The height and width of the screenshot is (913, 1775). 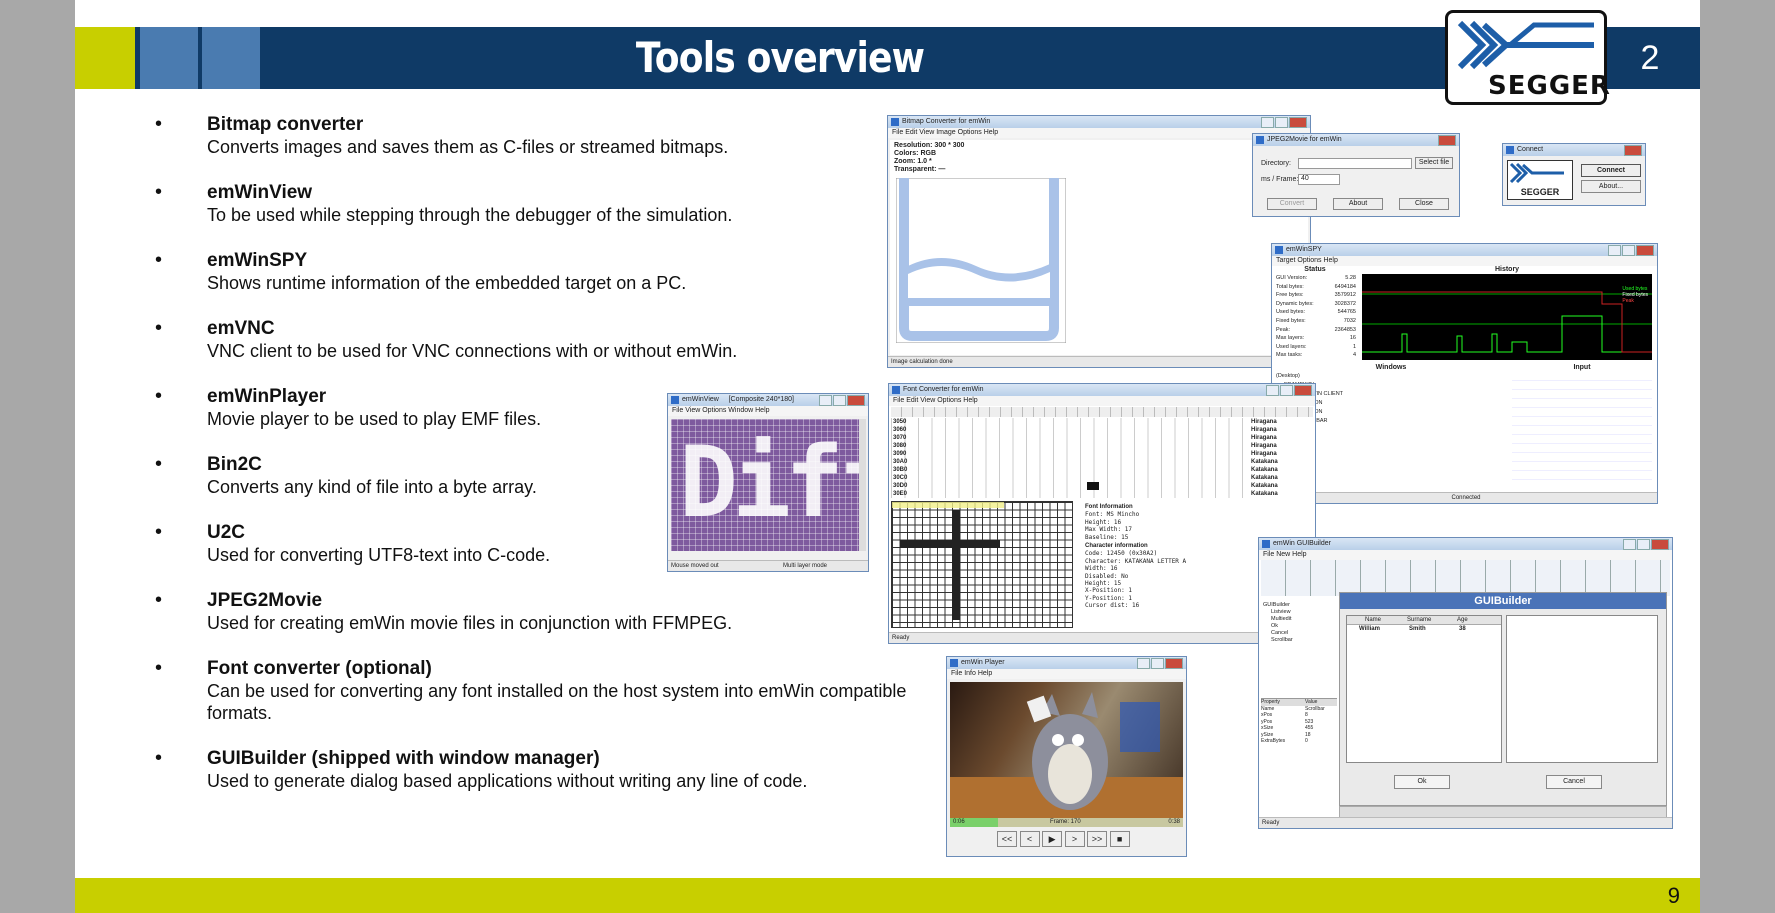 What do you see at coordinates (1582, 428) in the screenshot?
I see `input-log` at bounding box center [1582, 428].